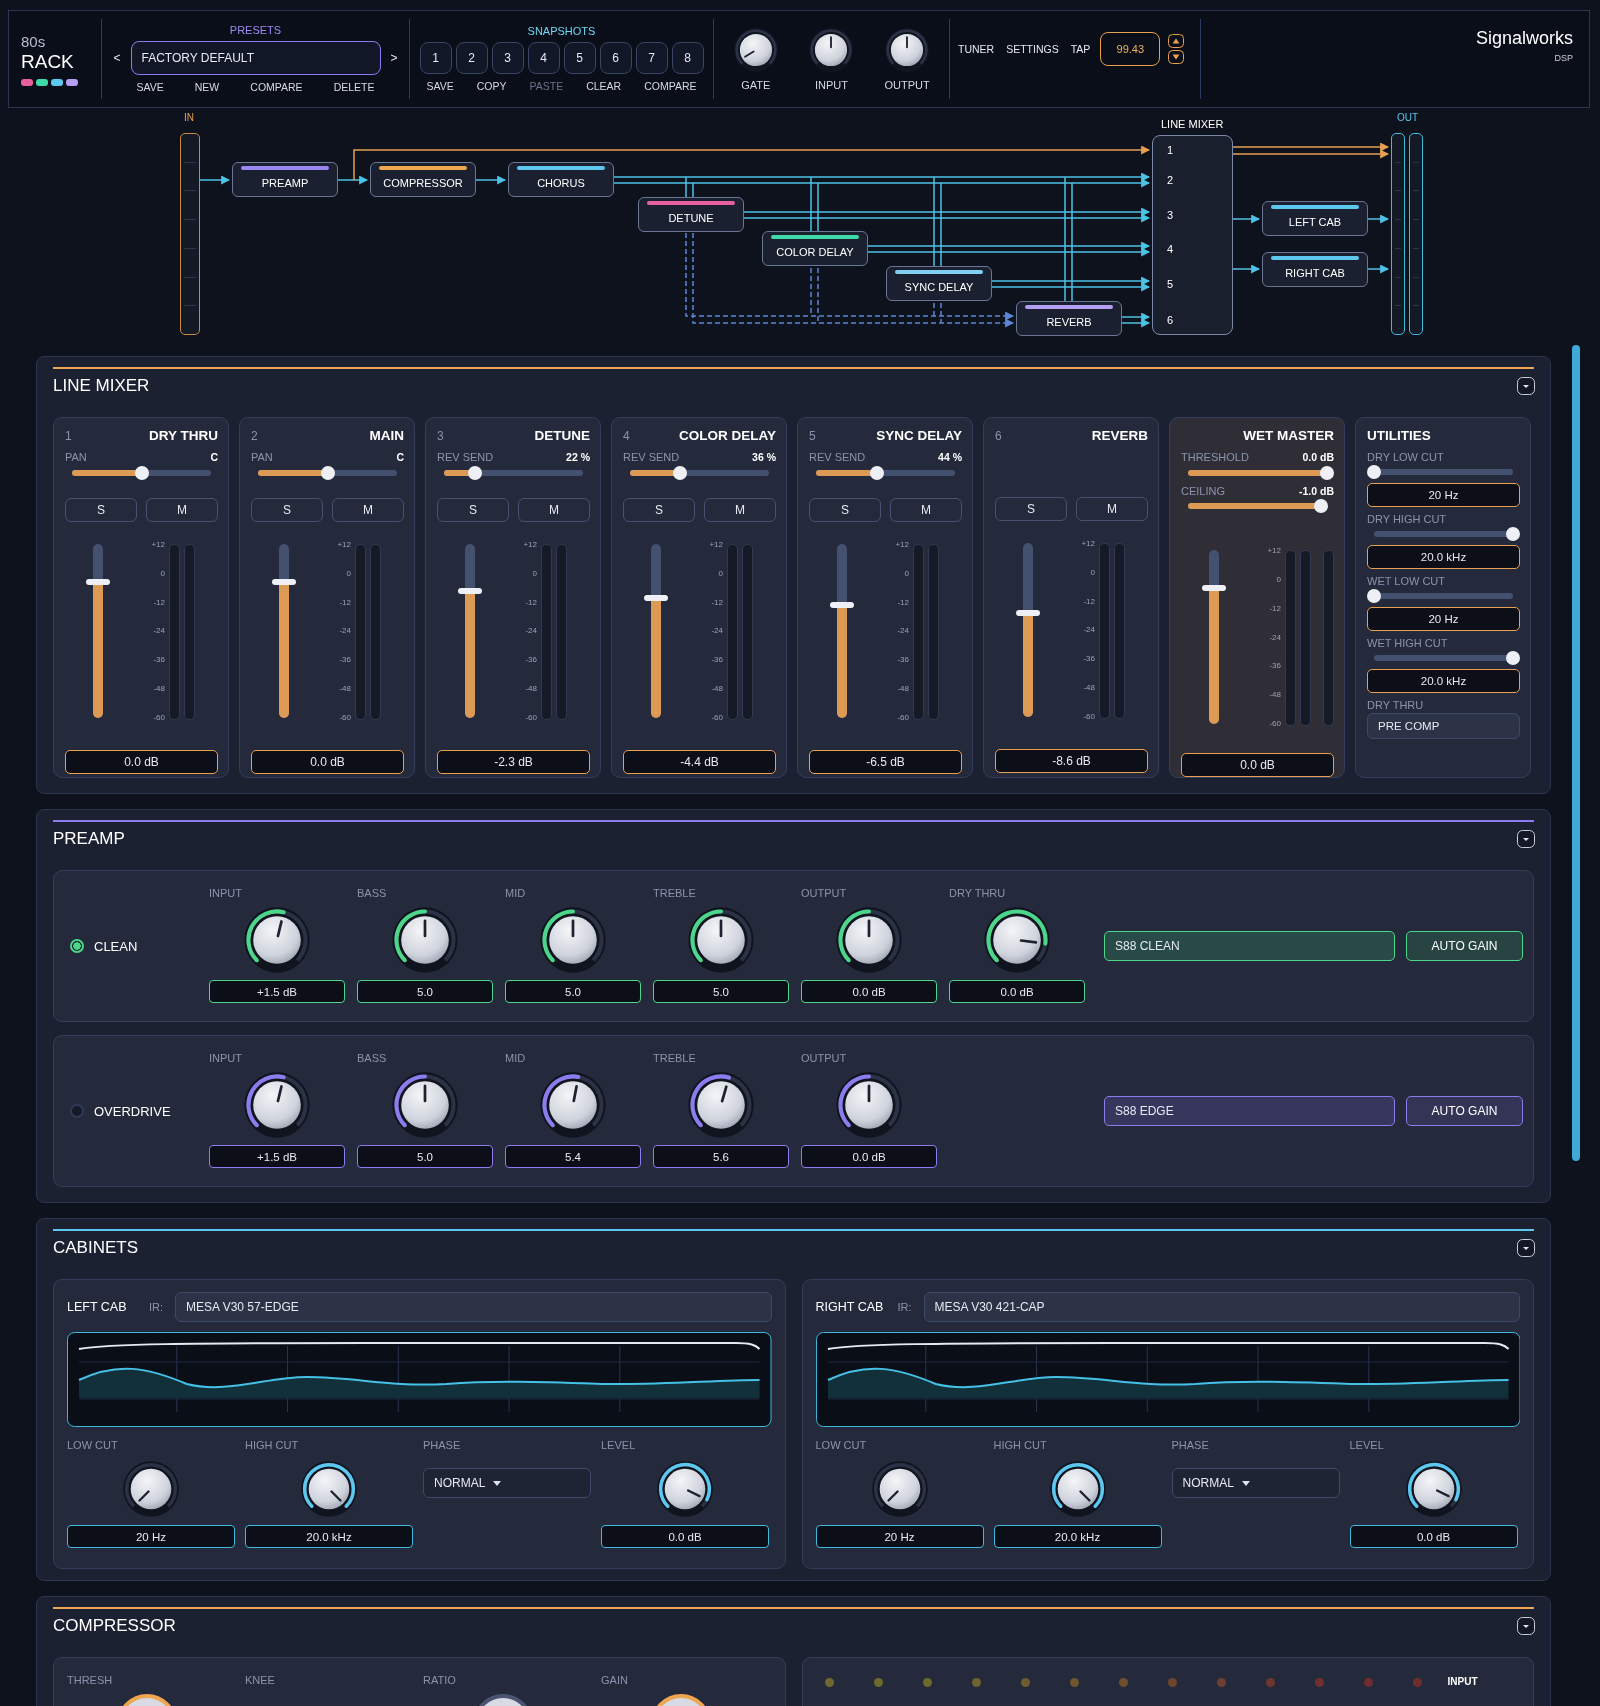 Image resolution: width=1600 pixels, height=1706 pixels. I want to click on effect-node: REVERB, so click(1069, 318).